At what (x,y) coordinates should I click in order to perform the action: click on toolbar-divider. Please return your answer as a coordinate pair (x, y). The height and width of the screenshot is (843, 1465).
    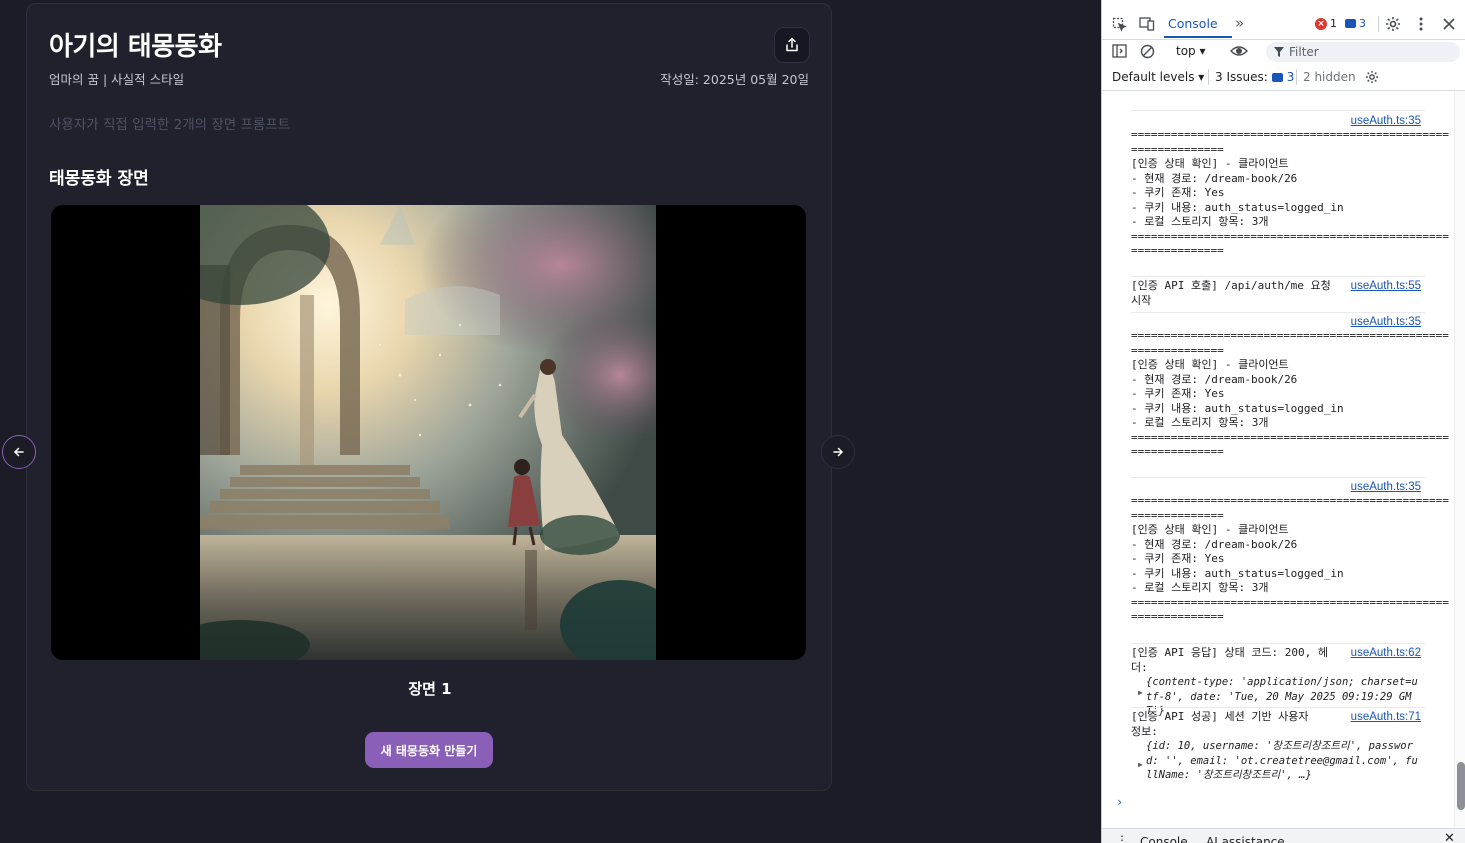
    Looking at the image, I should click on (1378, 24).